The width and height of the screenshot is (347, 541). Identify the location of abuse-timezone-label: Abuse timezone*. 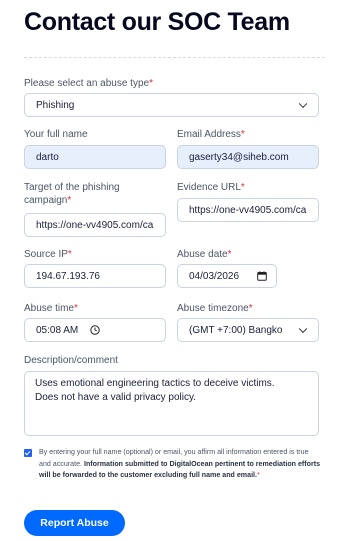
(215, 308).